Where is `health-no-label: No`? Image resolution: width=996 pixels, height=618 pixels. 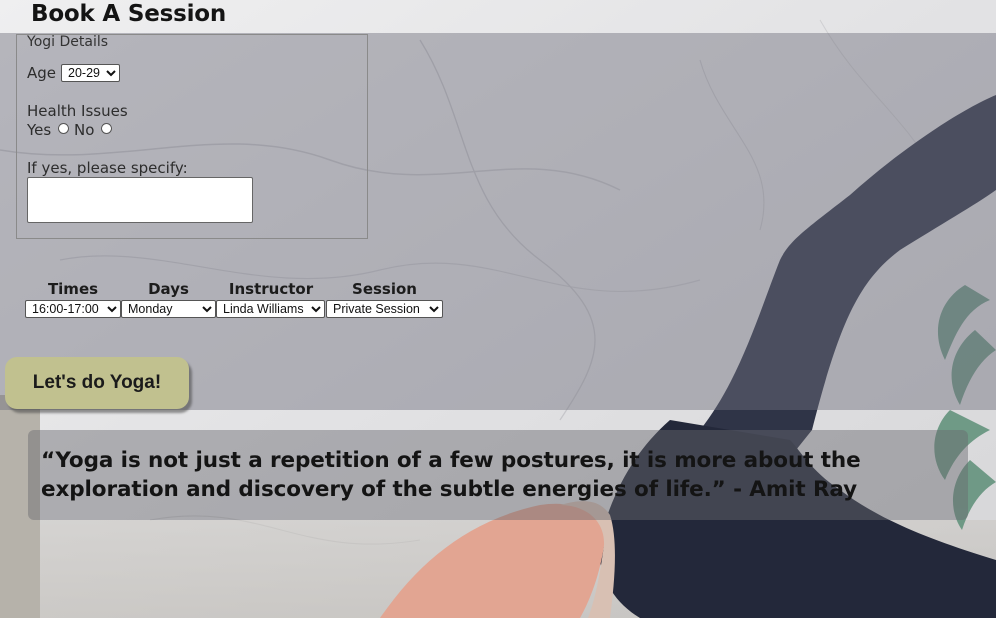 health-no-label: No is located at coordinates (84, 130).